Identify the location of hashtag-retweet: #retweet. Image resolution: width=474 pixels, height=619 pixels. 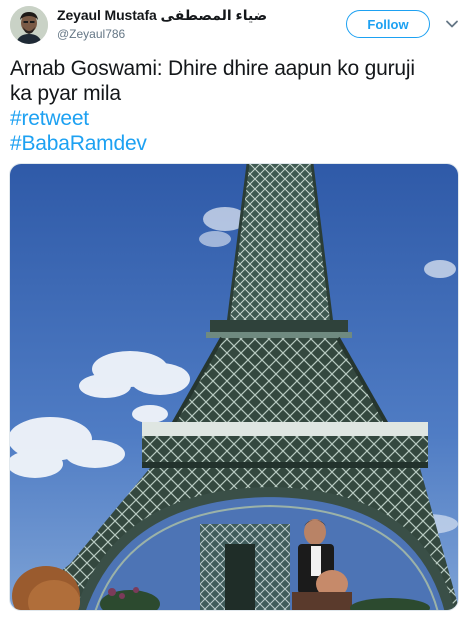
(238, 118).